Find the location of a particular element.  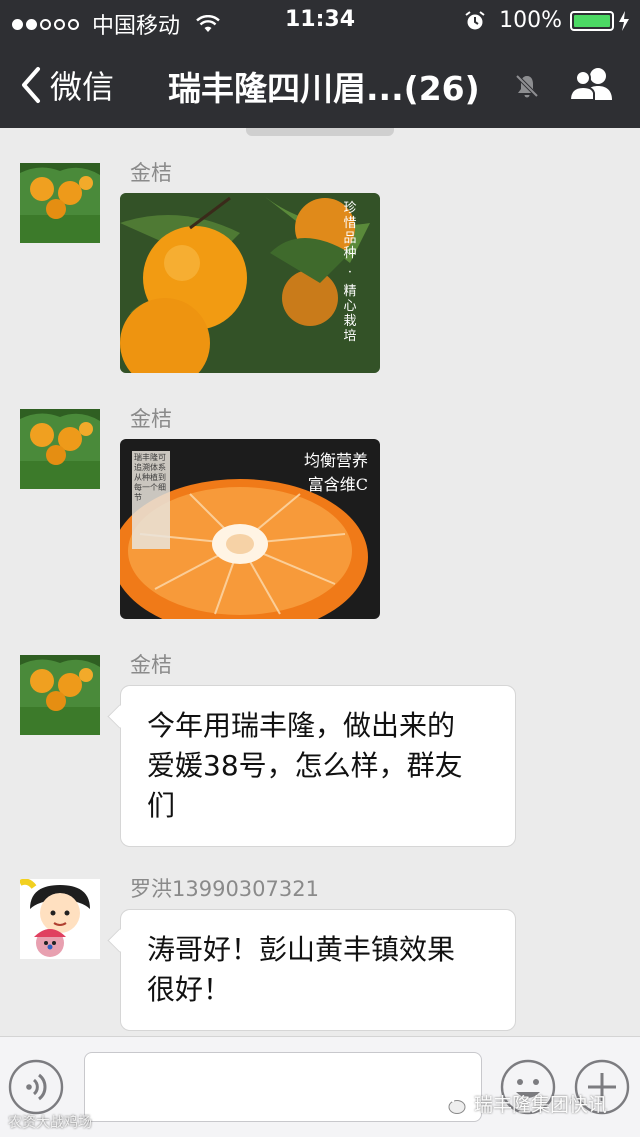

watermark-right: 瑞丰隆集团快讯 is located at coordinates (523, 1103).